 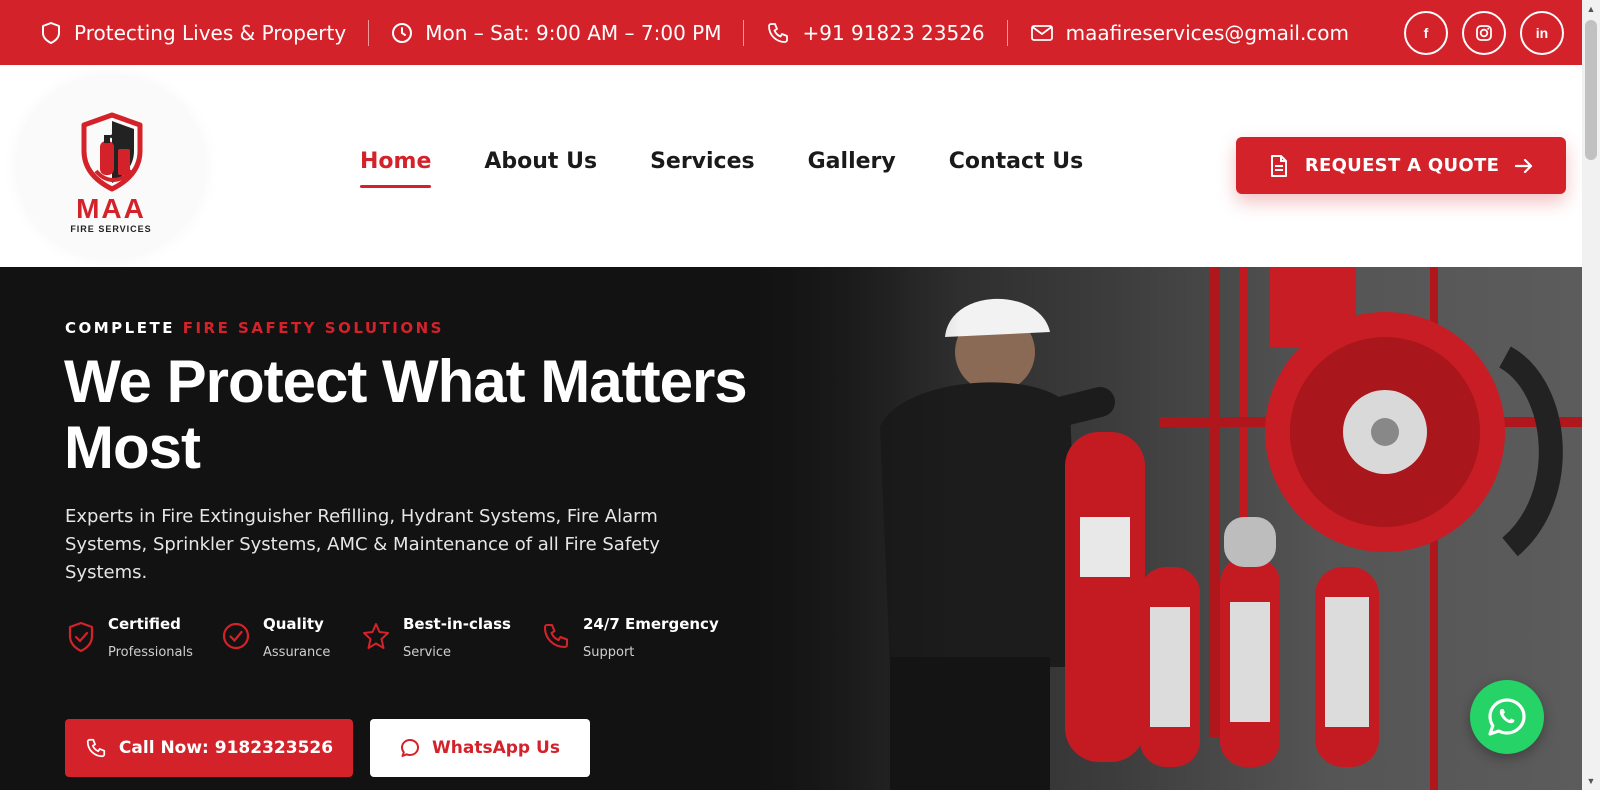 I want to click on facebook-icon: f, so click(x=1426, y=33).